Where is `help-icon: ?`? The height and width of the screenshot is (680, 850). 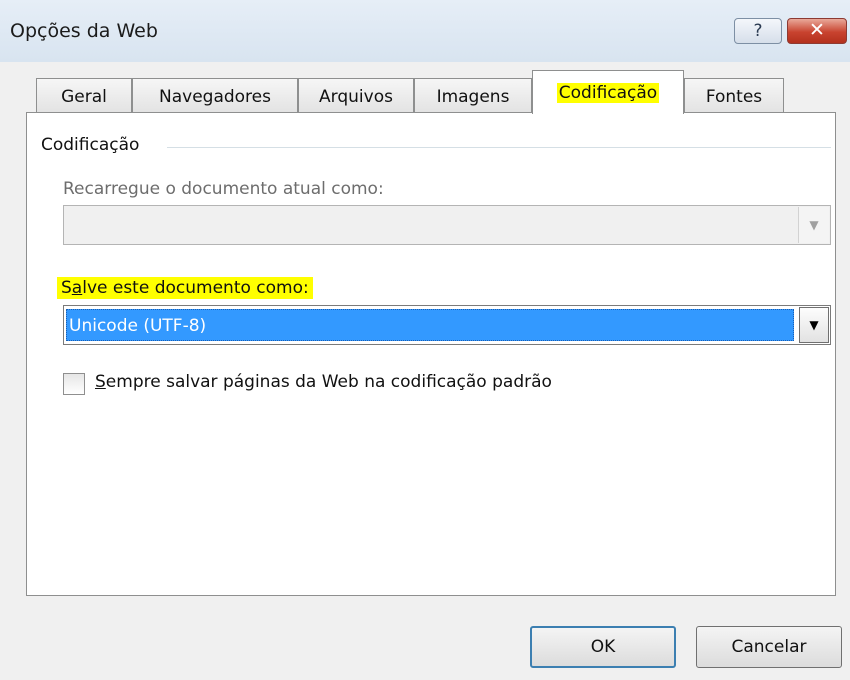 help-icon: ? is located at coordinates (758, 31).